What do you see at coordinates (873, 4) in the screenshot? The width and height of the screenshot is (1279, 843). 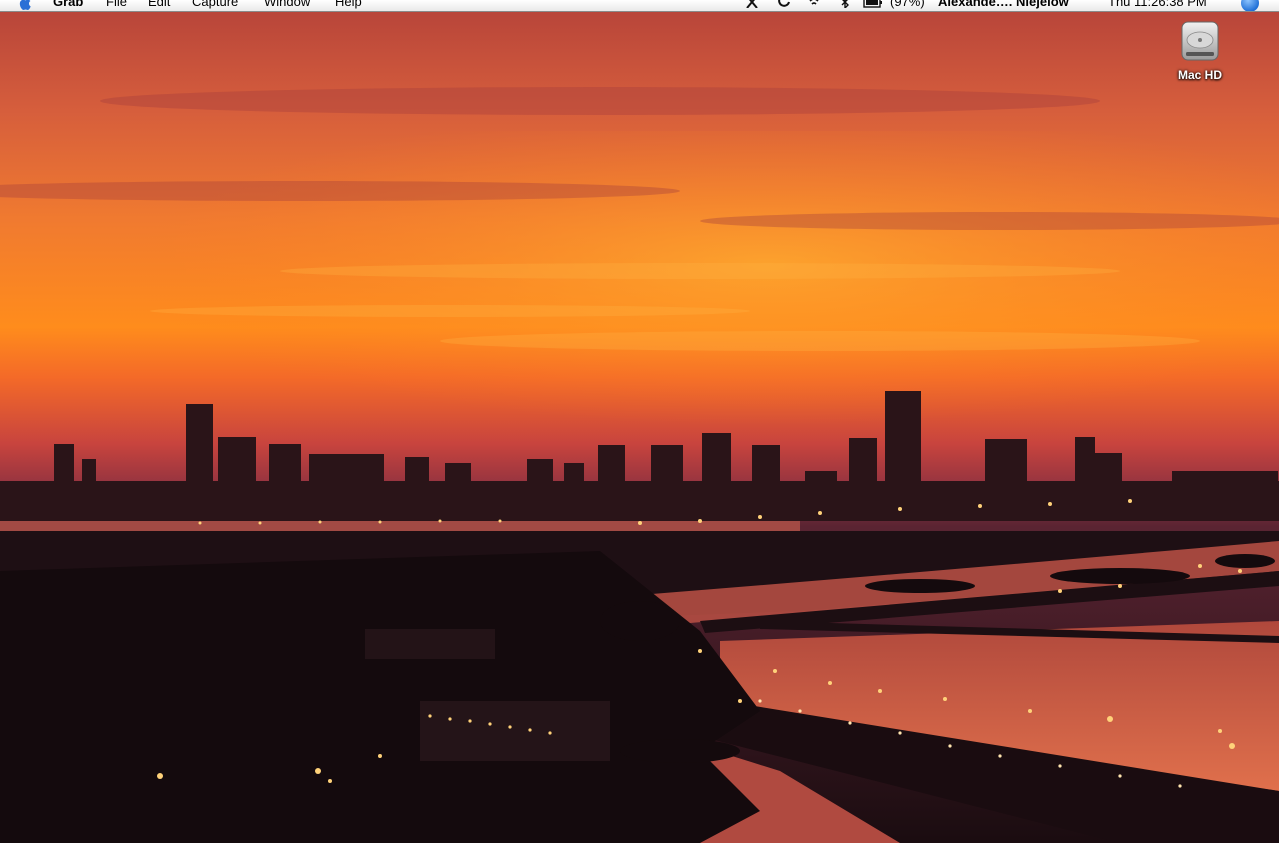 I see `battery-icon` at bounding box center [873, 4].